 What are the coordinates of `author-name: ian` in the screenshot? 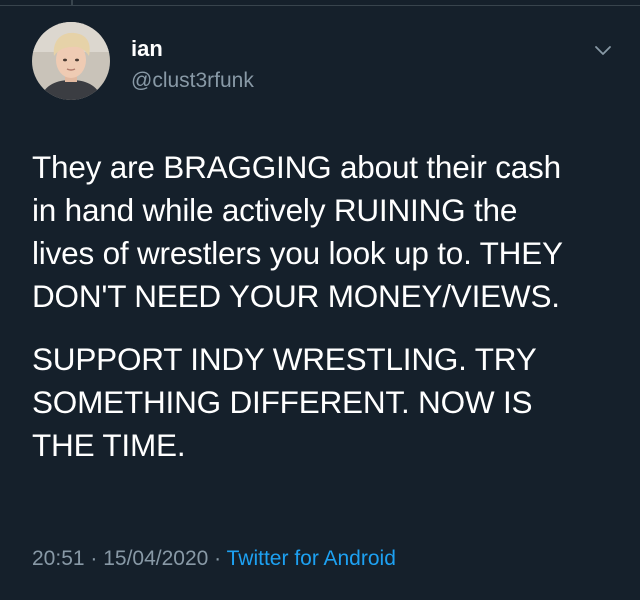 It's located at (147, 49).